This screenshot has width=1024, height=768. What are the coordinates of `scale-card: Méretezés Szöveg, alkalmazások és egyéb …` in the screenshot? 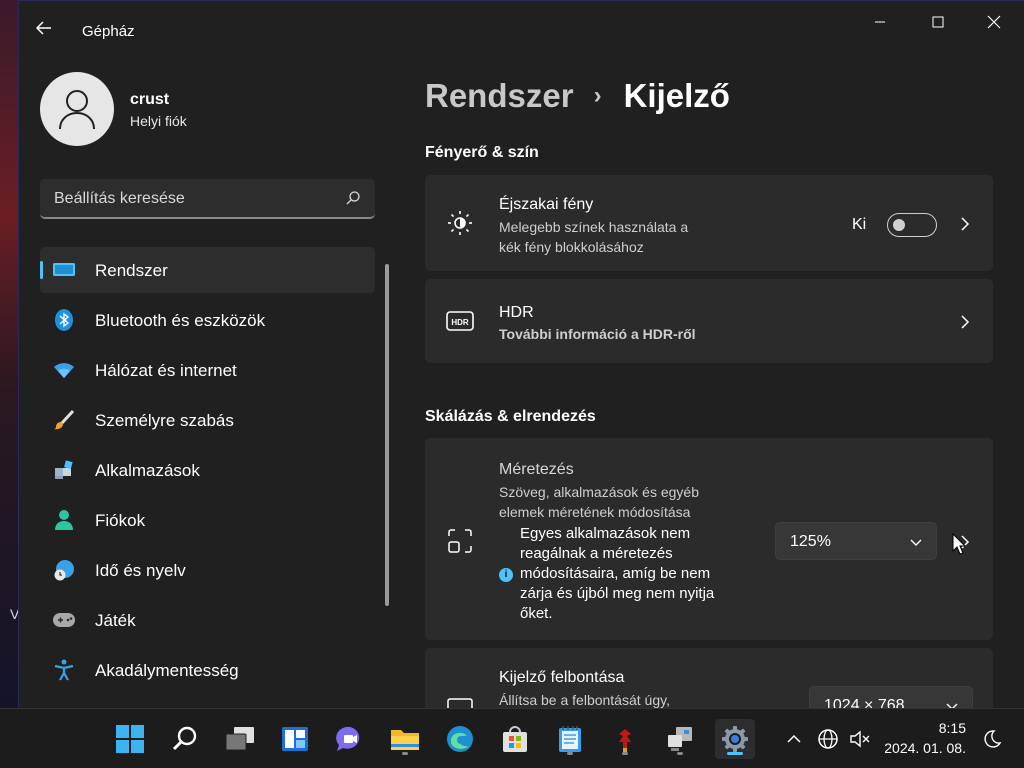 It's located at (709, 539).